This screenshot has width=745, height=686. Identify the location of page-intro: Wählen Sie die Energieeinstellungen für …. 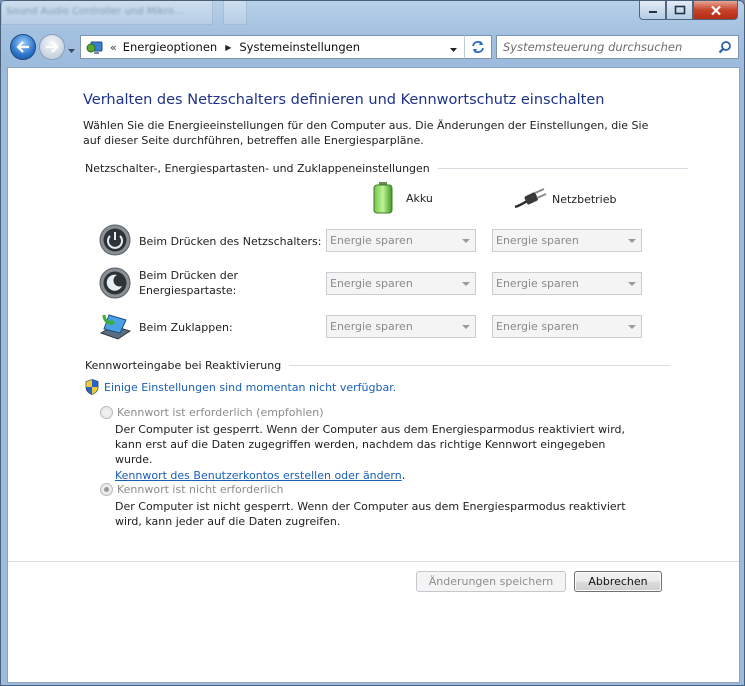
(366, 133).